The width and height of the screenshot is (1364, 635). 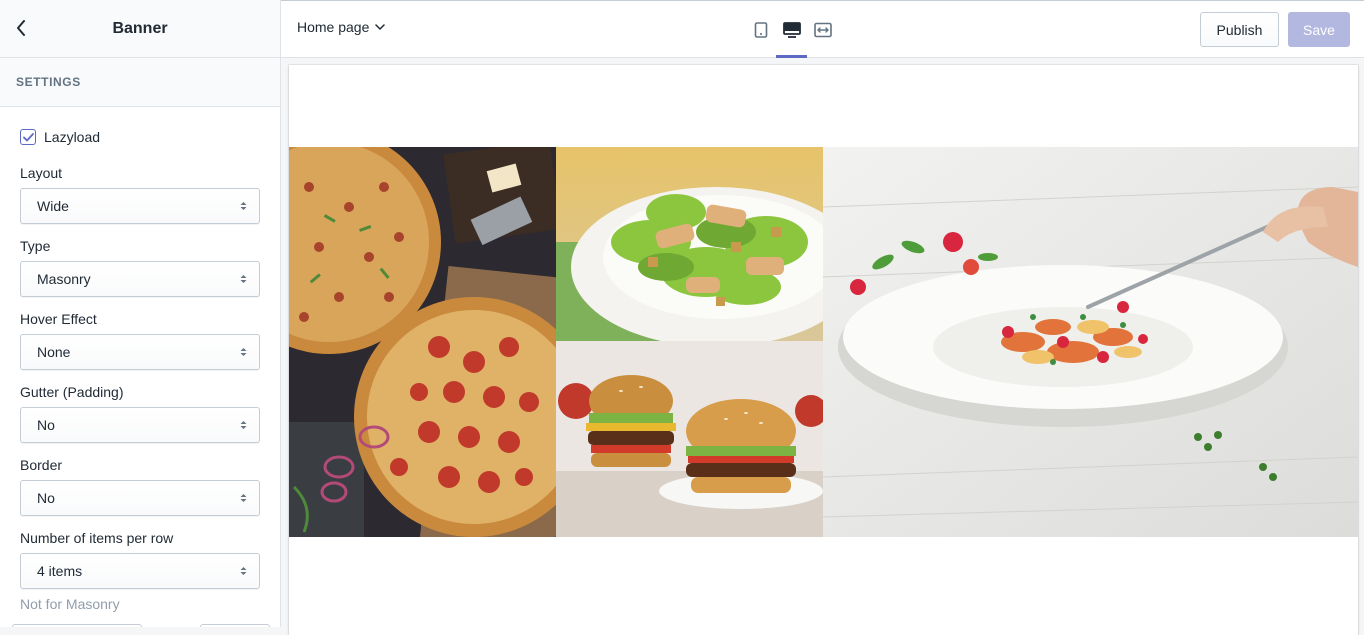 I want to click on burgers-image, so click(x=689, y=439).